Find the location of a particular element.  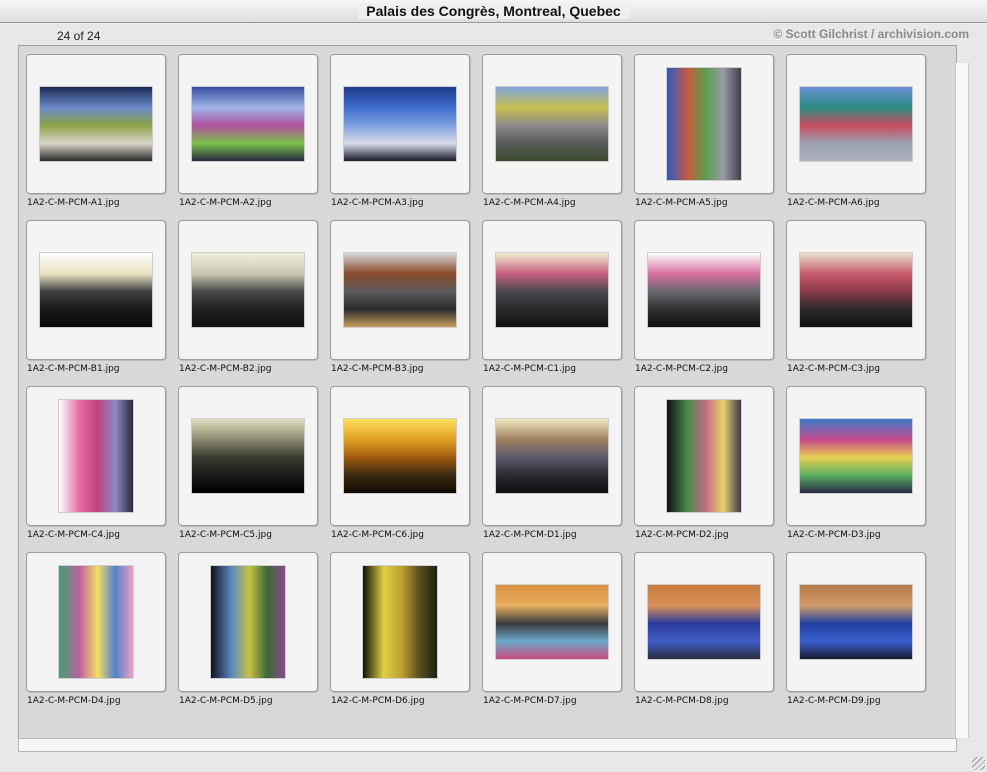

thumbnail-item: 1A2-C-M-PCM-D7.jpg is located at coordinates (552, 633).